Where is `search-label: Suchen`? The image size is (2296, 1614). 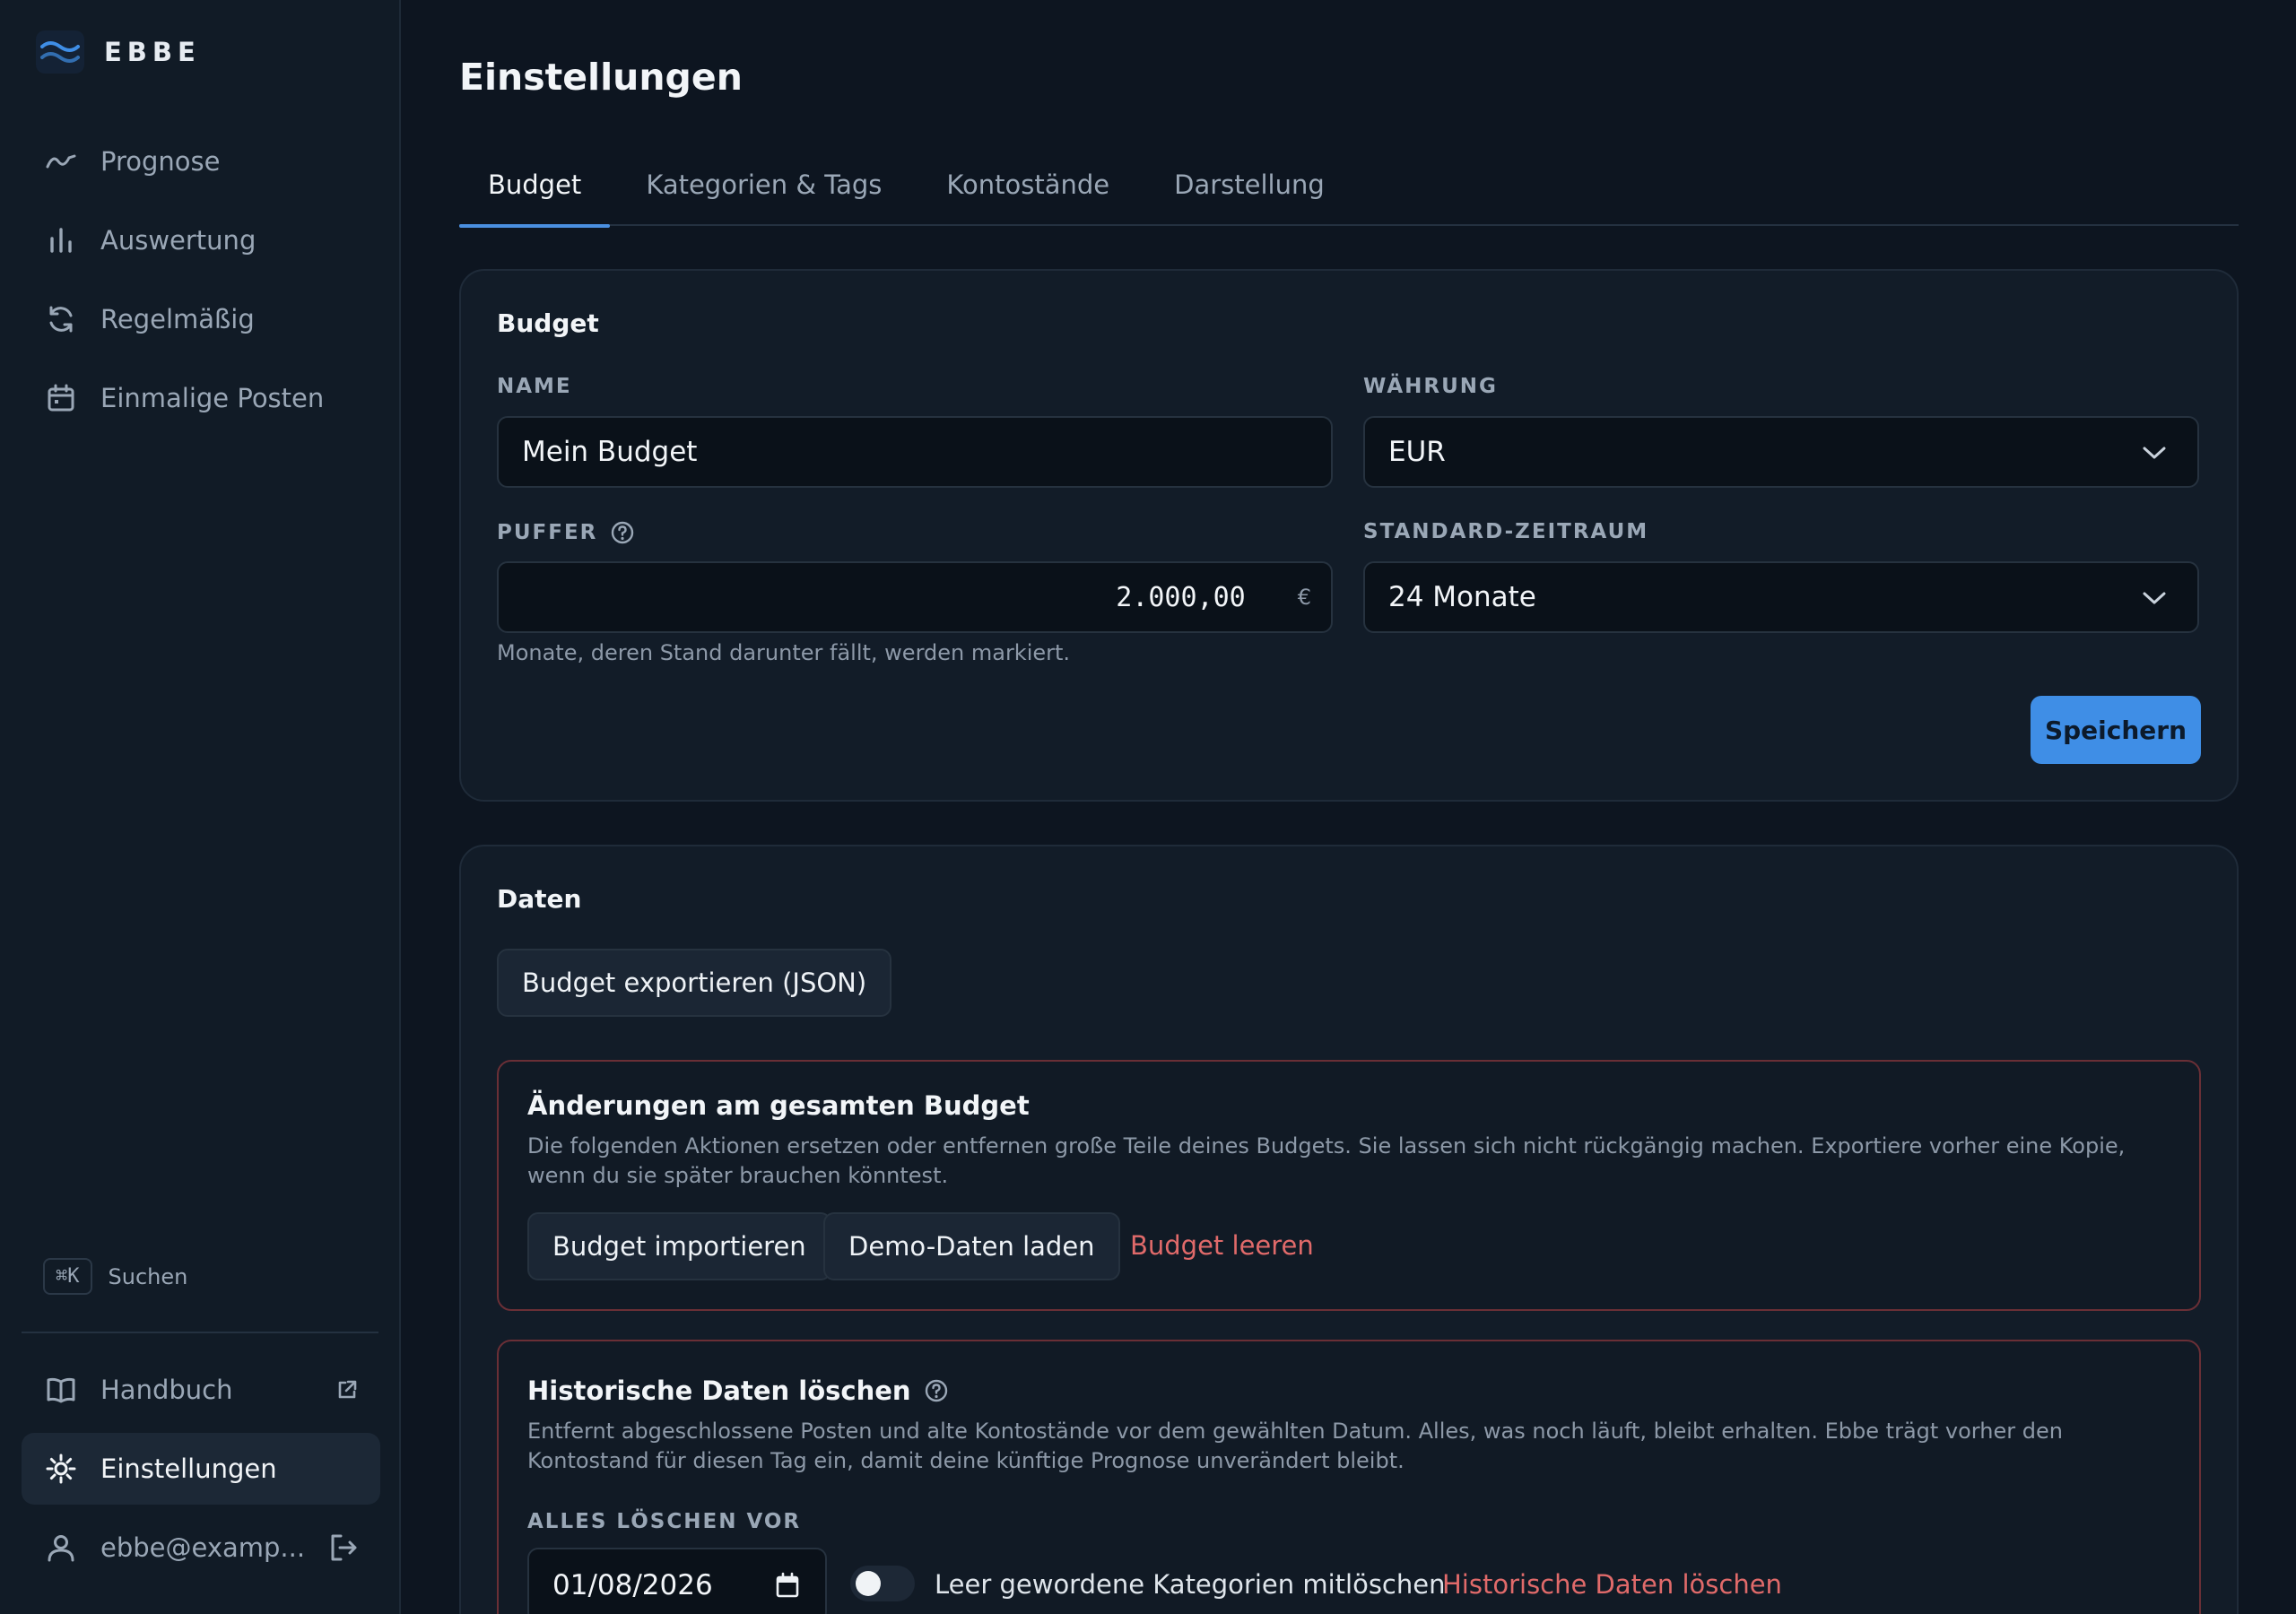
search-label: Suchen is located at coordinates (148, 1276).